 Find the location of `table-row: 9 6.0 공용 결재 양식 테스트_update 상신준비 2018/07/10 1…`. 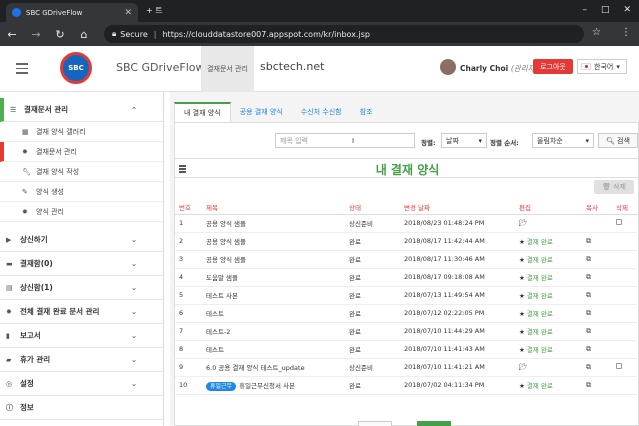

table-row: 9 6.0 공용 결재 양식 테스트_update 상신준비 2018/07/10 1… is located at coordinates (407, 367).